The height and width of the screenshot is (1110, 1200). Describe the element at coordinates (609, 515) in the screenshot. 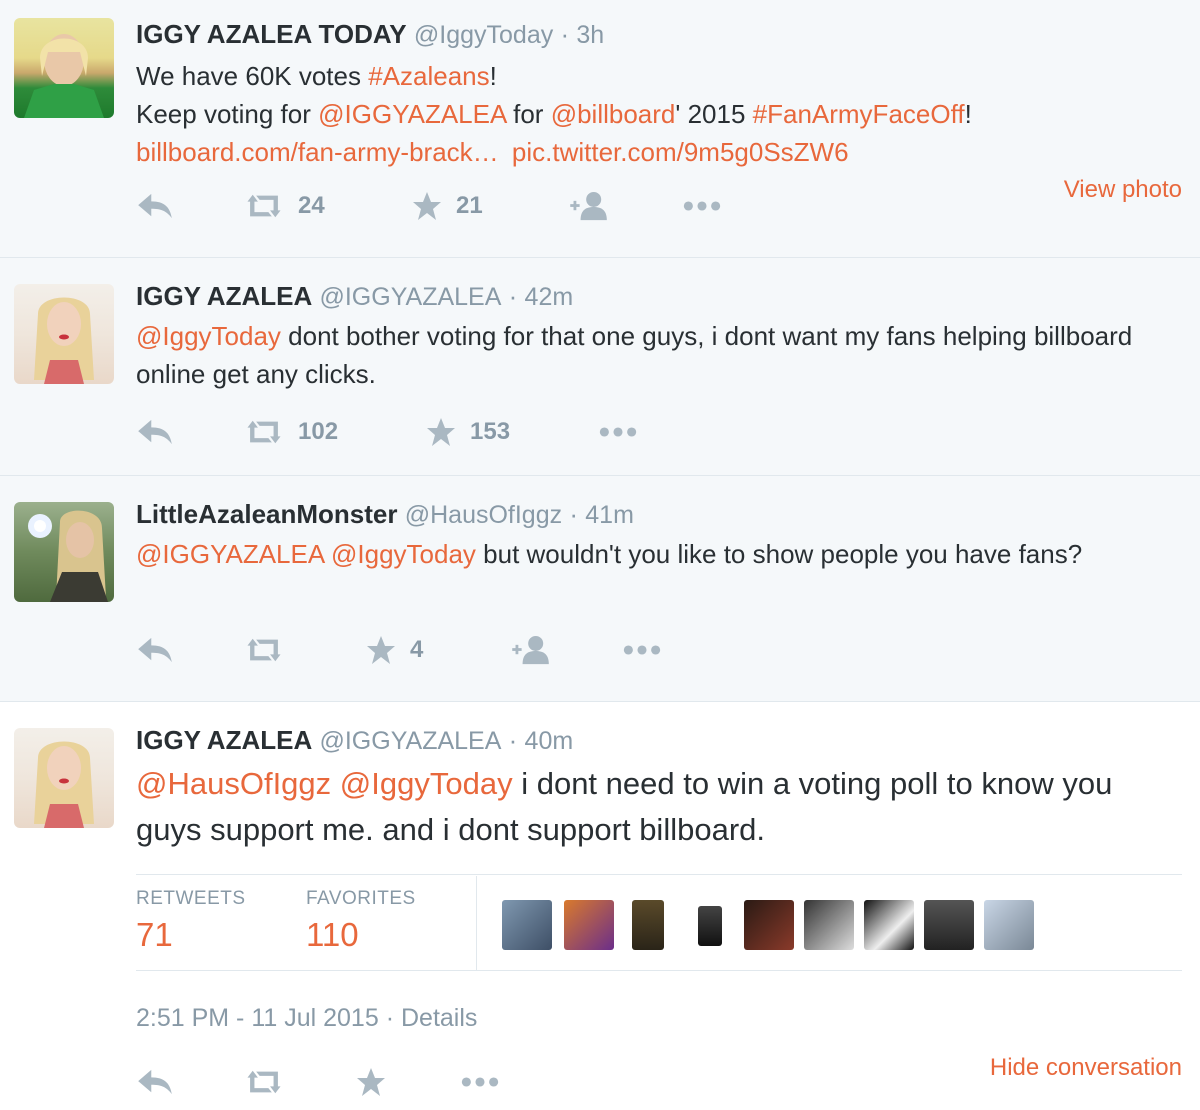

I see `timestamp: 41m` at that location.